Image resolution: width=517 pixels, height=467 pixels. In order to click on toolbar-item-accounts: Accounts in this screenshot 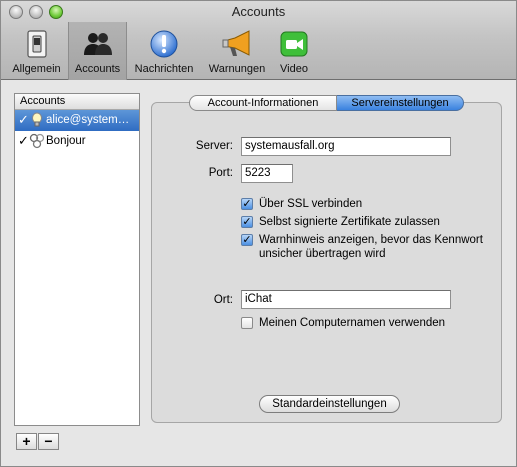, I will do `click(97, 51)`.